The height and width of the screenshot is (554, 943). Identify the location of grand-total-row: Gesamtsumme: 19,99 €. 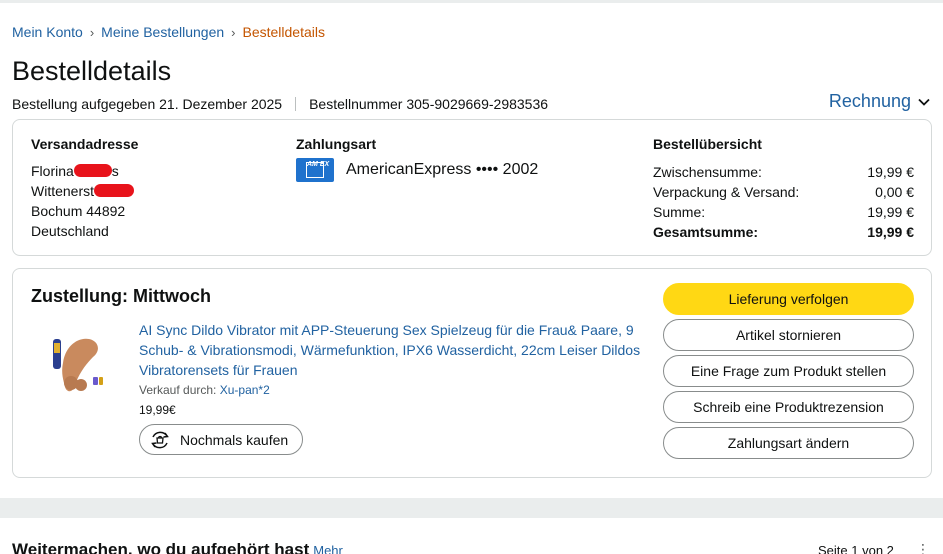
(783, 232).